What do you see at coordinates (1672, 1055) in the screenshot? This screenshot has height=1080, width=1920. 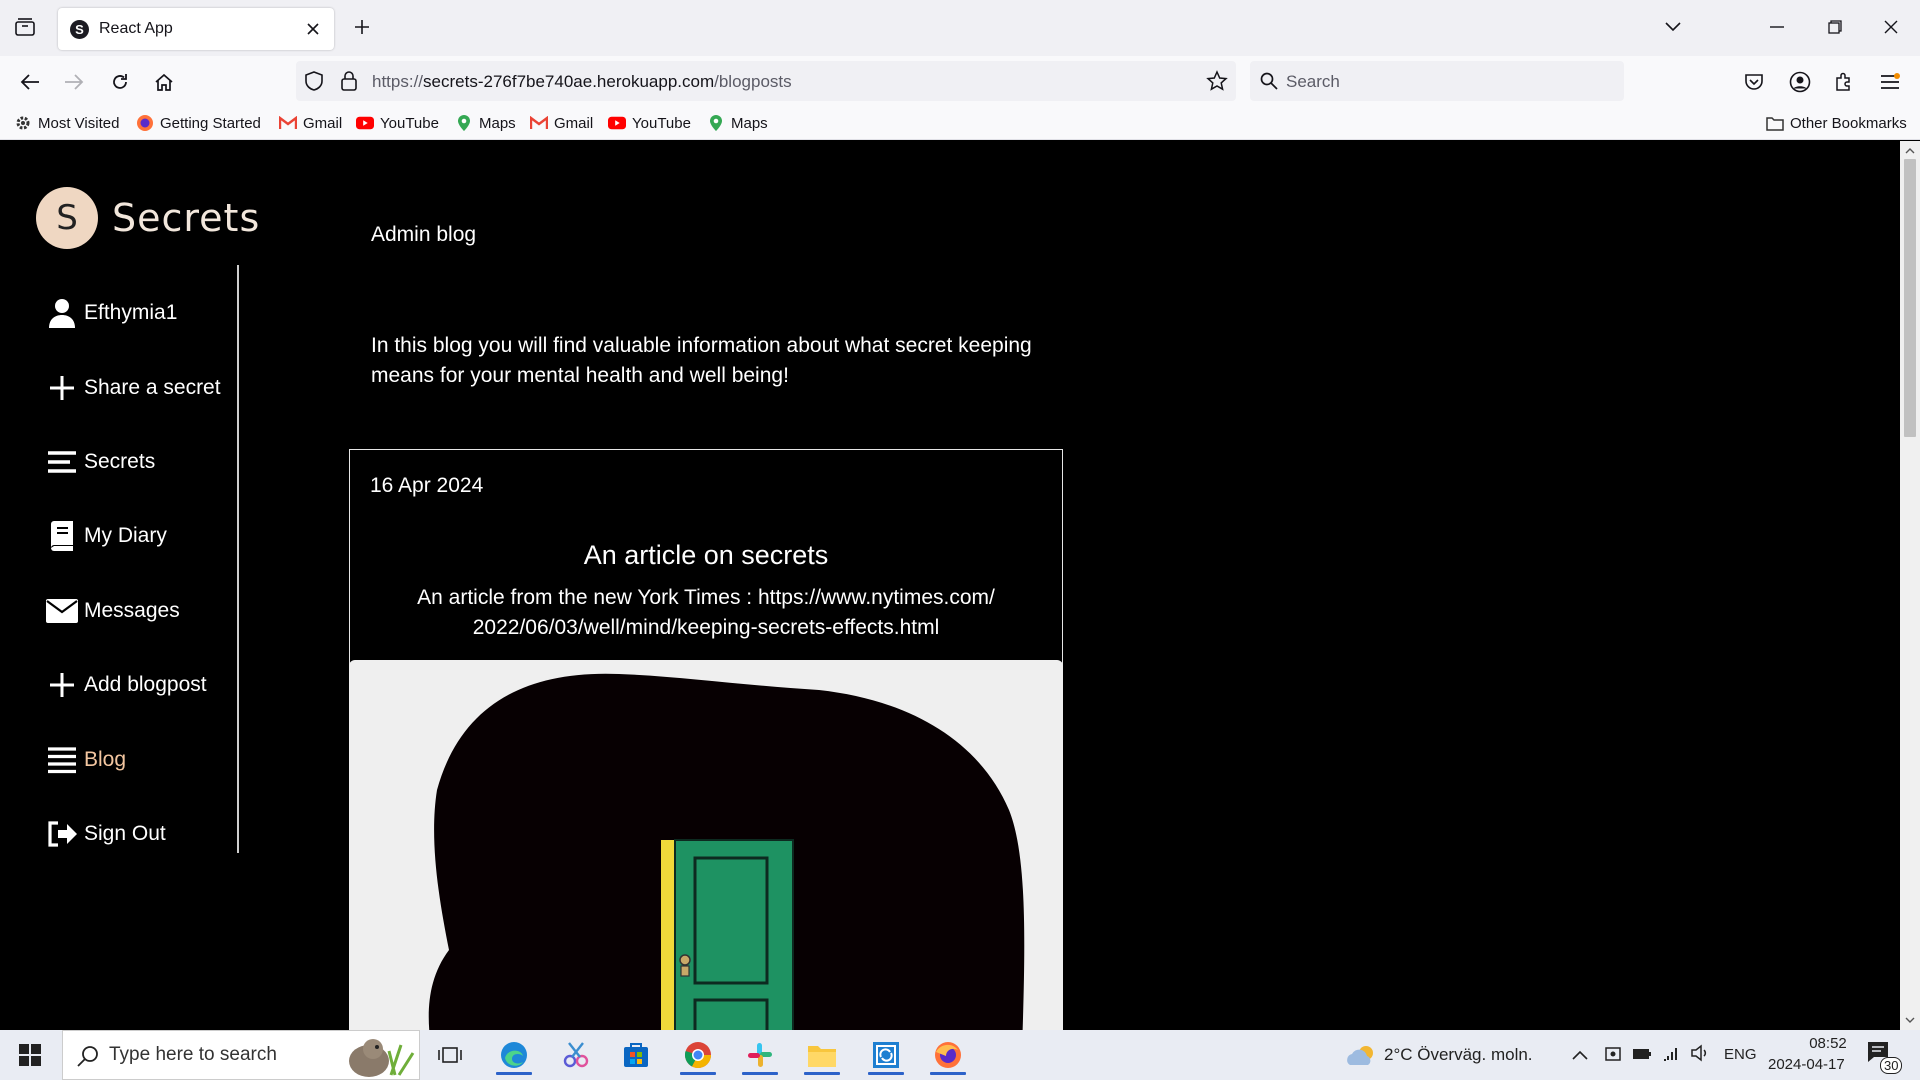 I see `wifi-icon` at bounding box center [1672, 1055].